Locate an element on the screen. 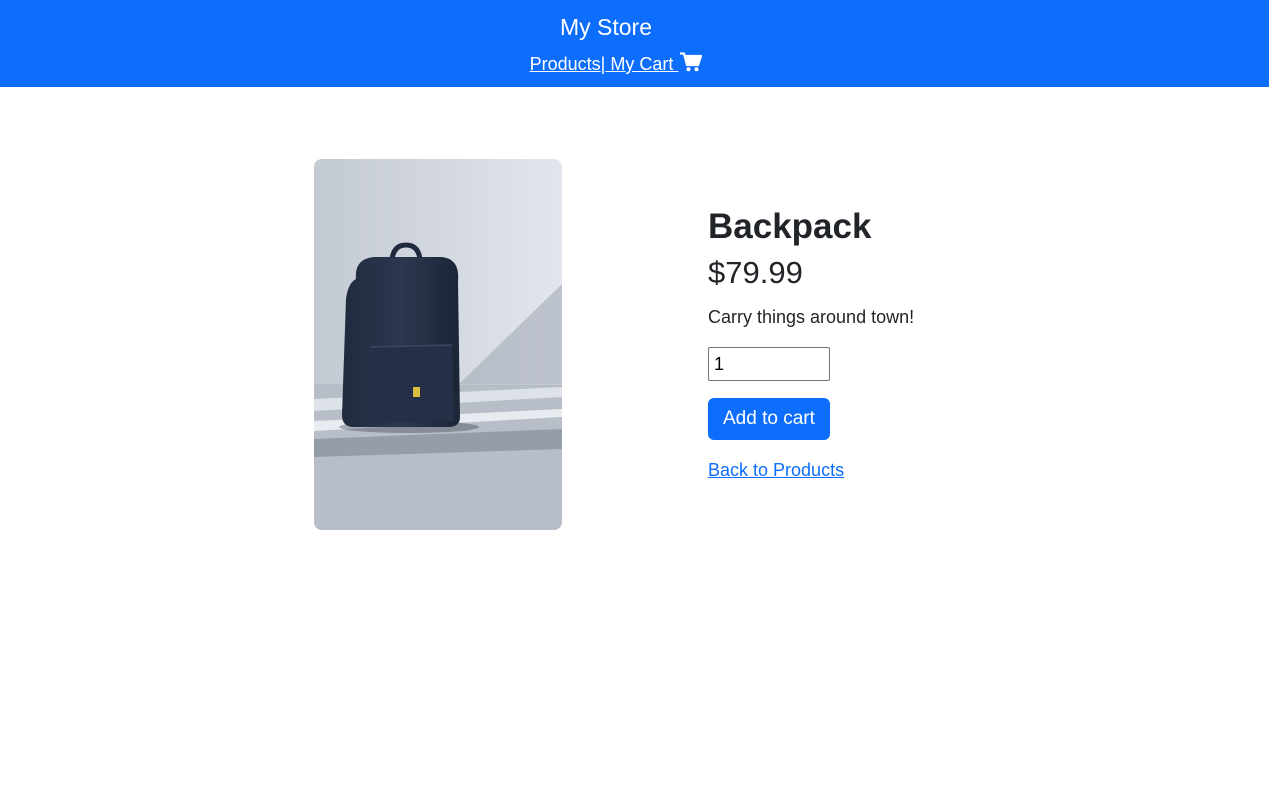  my-cart-label: My Cart is located at coordinates (642, 64).